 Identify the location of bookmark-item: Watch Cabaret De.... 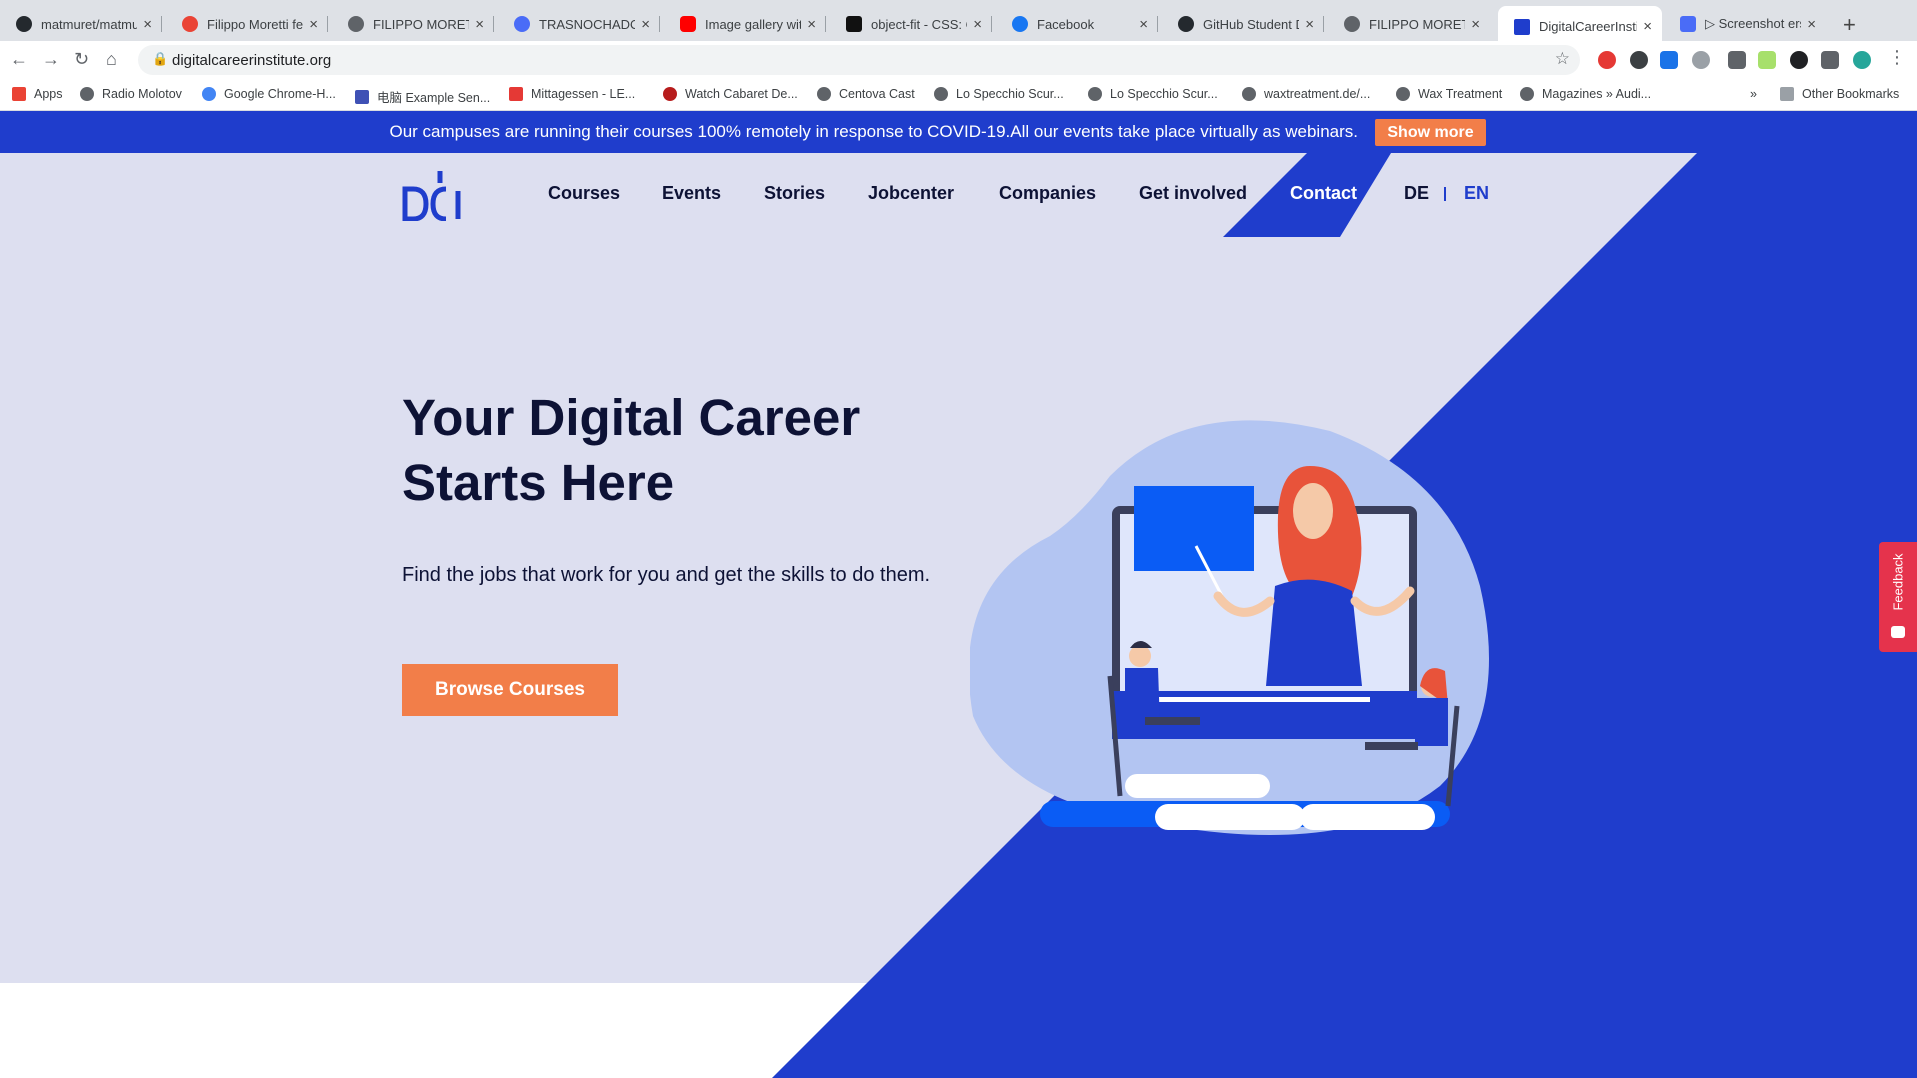
(730, 94).